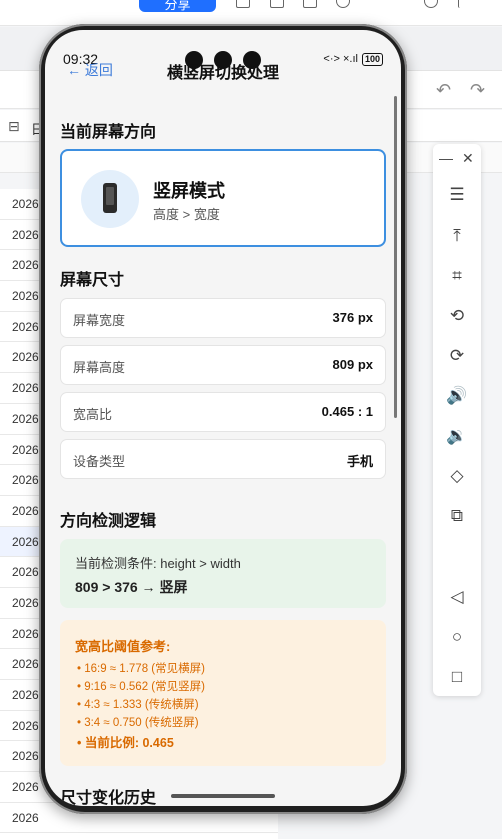 The width and height of the screenshot is (502, 839). Describe the element at coordinates (457, 356) in the screenshot. I see `rotate-right-icon: ⟳` at that location.